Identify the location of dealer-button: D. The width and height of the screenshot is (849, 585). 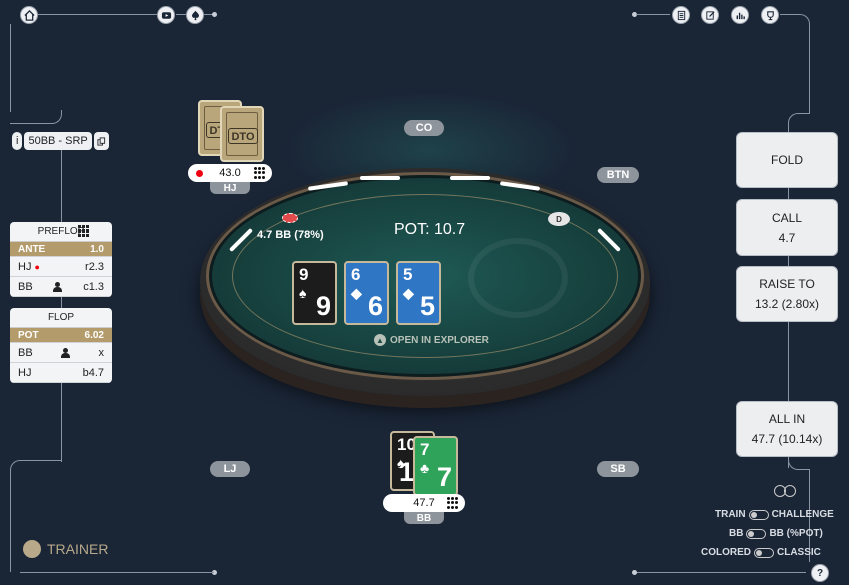
(559, 219).